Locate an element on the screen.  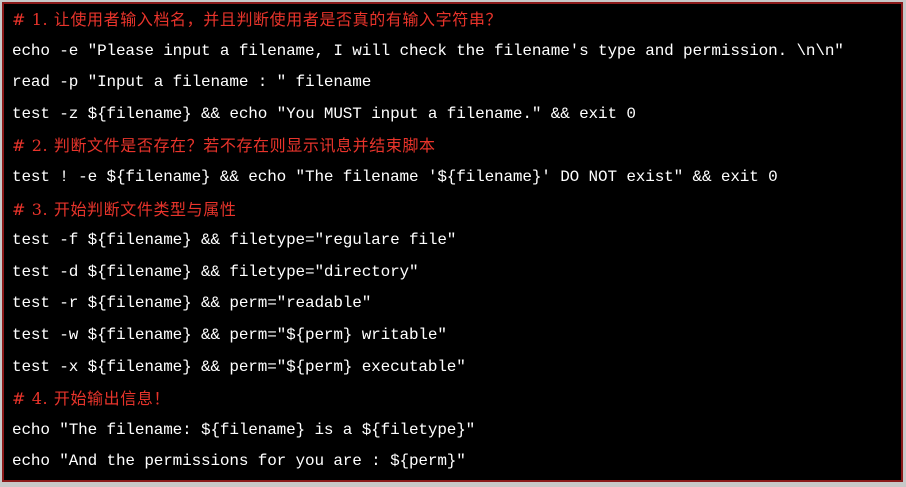
code-line: test -r ${filename} && perm="readable" is located at coordinates (192, 303).